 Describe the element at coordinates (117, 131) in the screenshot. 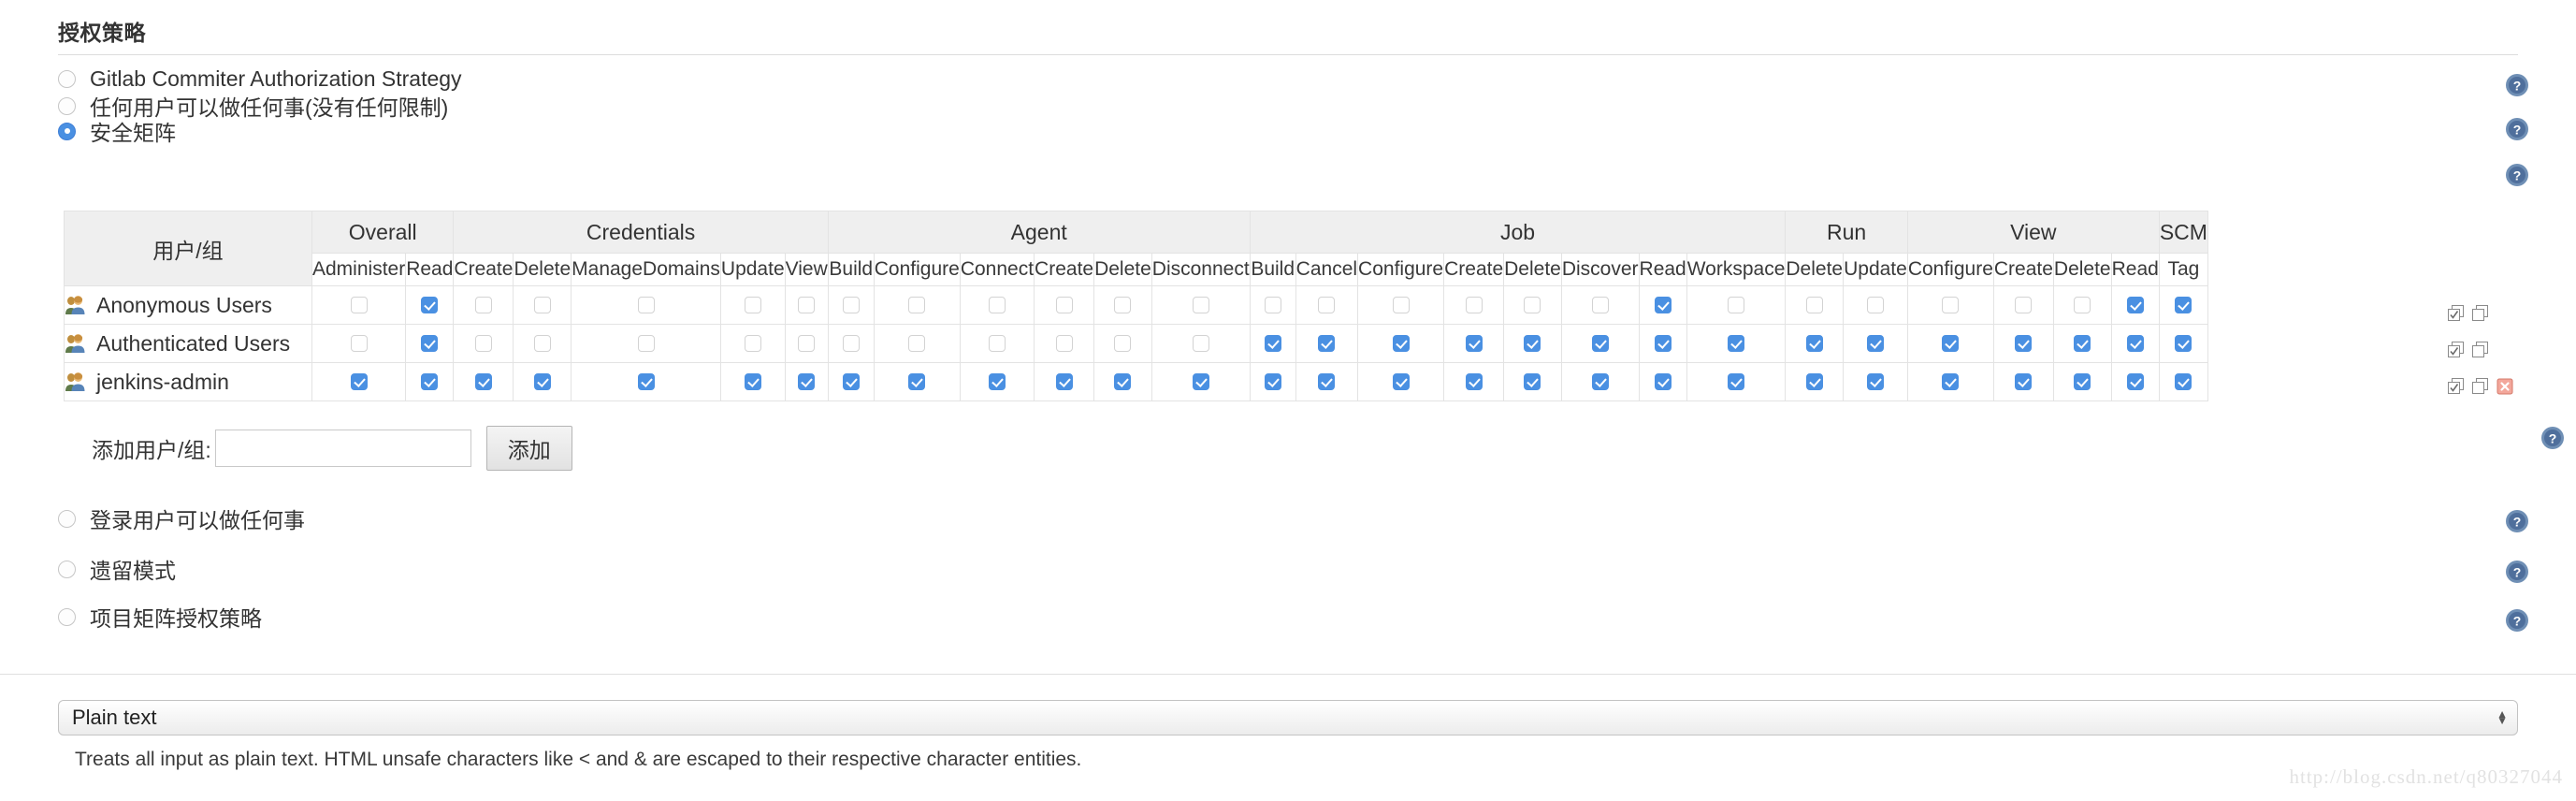

I see `strategy-option-2: 安全矩阵` at that location.